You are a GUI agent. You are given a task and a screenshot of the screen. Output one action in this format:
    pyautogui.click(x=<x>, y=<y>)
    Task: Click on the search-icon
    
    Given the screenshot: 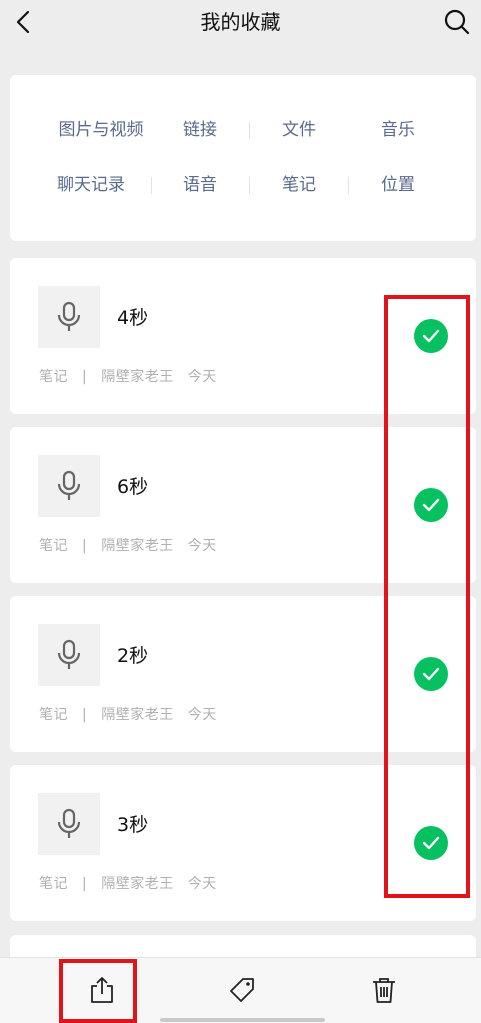 What is the action you would take?
    pyautogui.click(x=457, y=22)
    